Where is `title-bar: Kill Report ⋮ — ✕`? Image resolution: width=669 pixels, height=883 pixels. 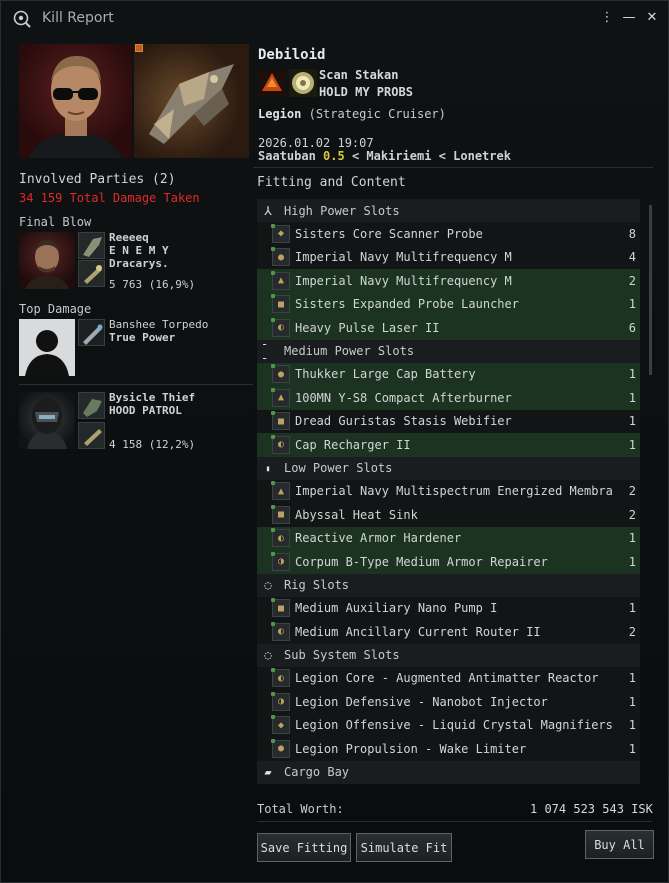 title-bar: Kill Report ⋮ — ✕ is located at coordinates (334, 19).